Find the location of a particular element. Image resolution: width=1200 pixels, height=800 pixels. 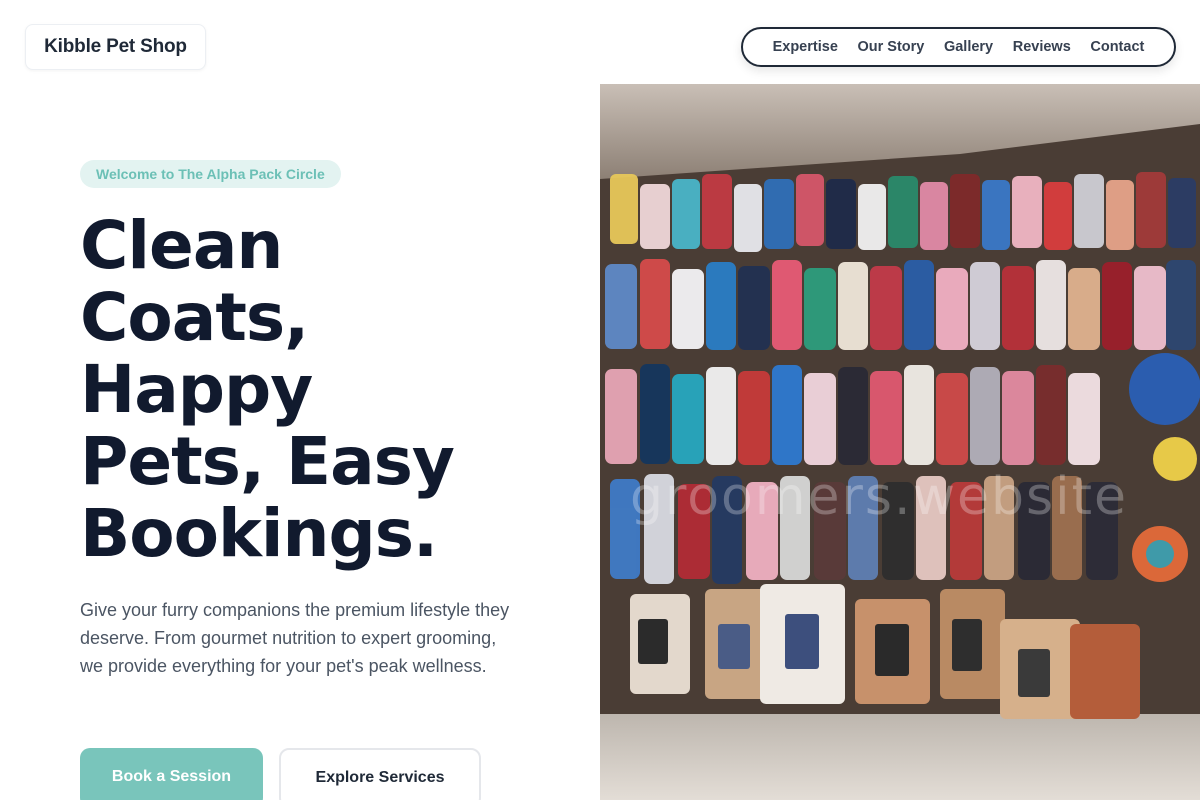

image-watermark: groomers.website is located at coordinates (879, 497).